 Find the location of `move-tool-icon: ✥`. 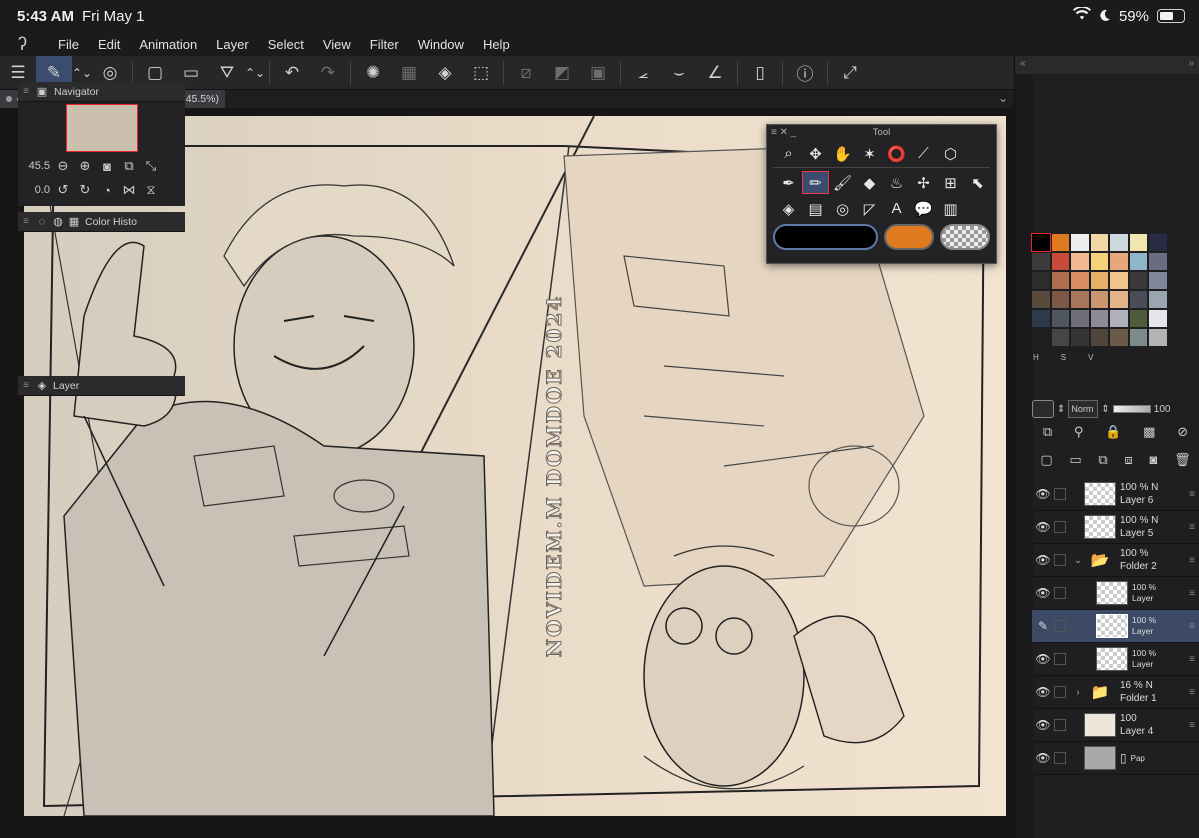

move-tool-icon: ✥ is located at coordinates (815, 153).